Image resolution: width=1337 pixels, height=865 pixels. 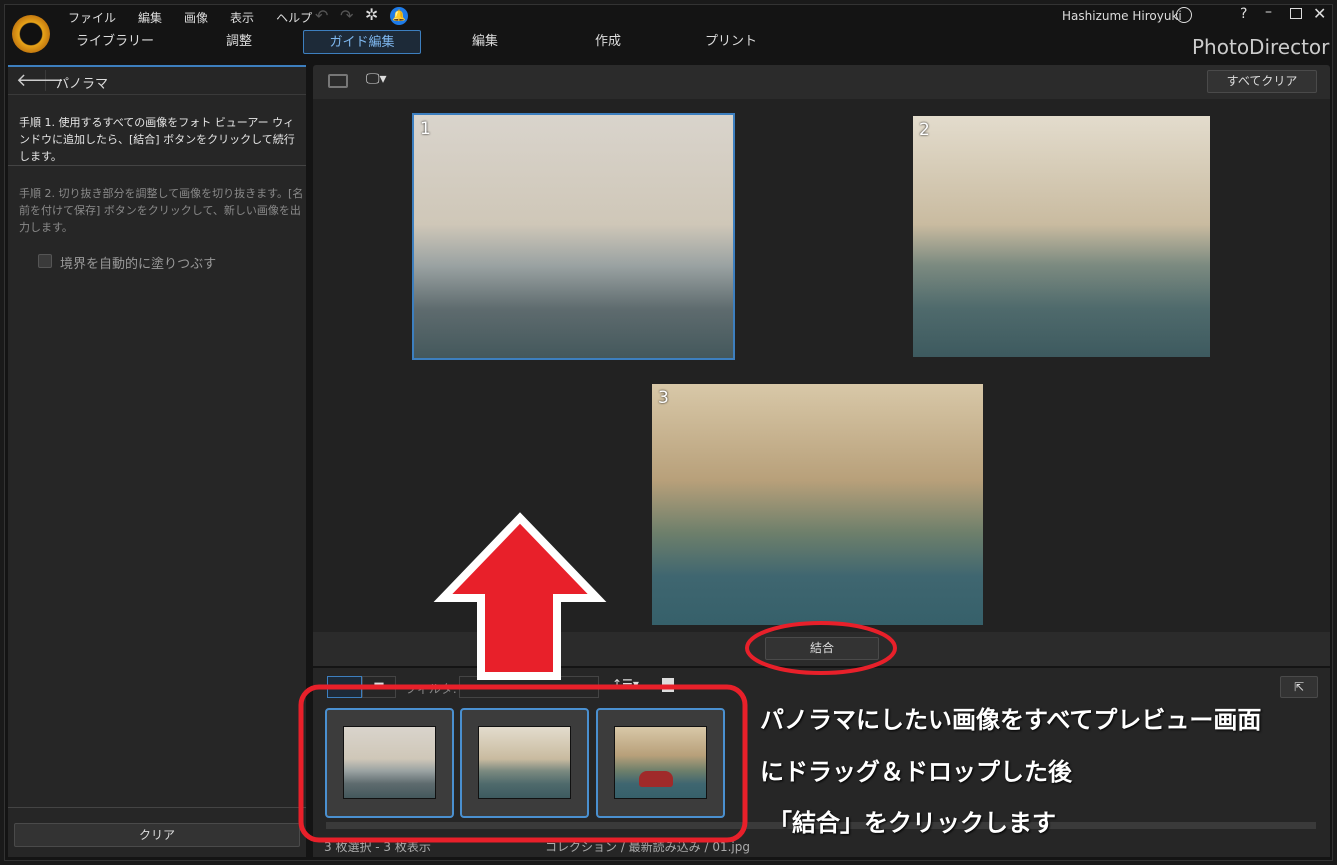 I want to click on annotation-line-1: パノラマにしたい画像をすべてプレビュー画面, so click(x=1011, y=720).